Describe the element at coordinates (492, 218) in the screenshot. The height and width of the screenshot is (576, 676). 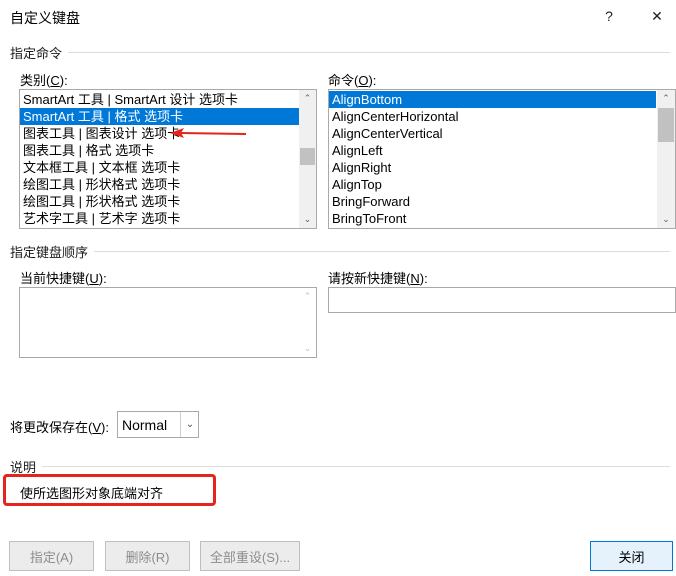
I see `command-item: BringToFront` at that location.